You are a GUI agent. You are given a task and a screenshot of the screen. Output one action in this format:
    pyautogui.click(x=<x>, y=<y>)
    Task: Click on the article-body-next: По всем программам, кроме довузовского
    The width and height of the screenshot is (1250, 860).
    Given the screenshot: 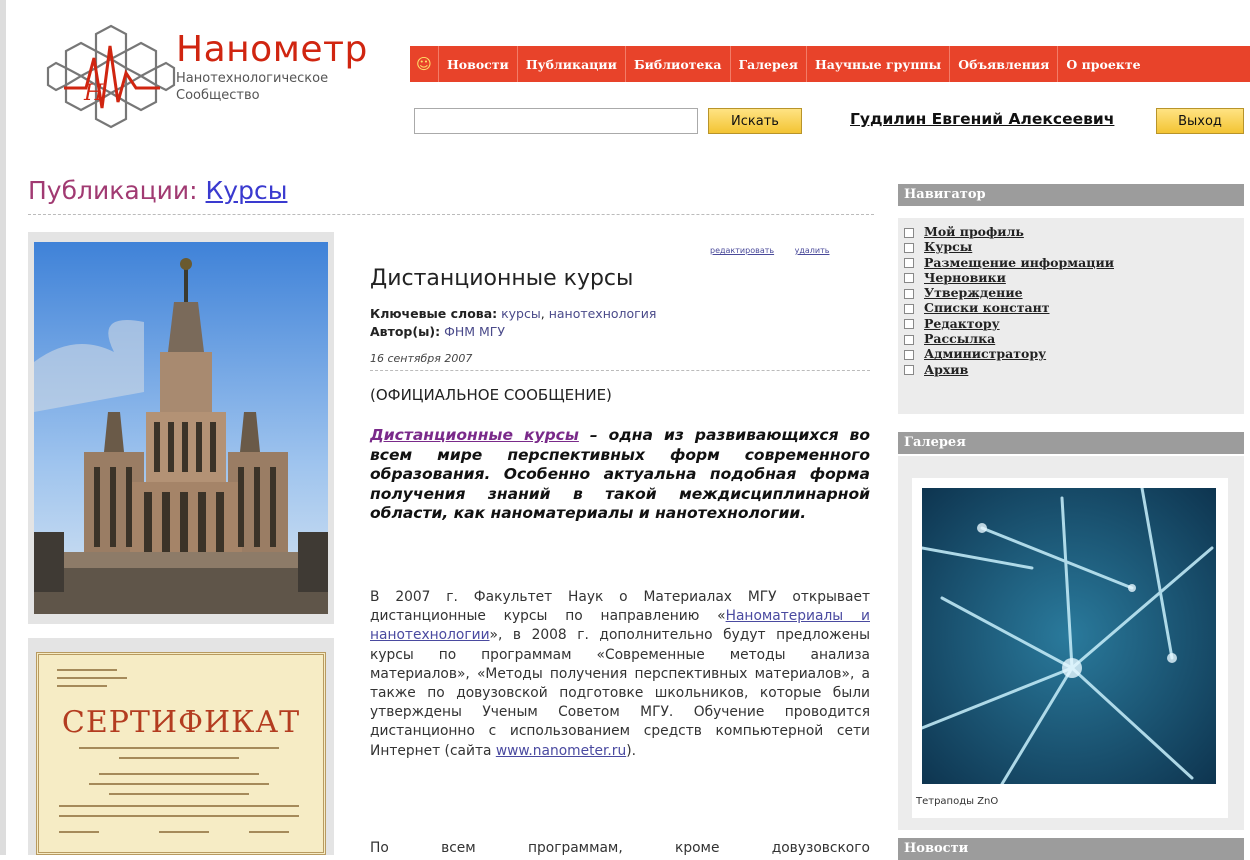 What is the action you would take?
    pyautogui.click(x=620, y=848)
    